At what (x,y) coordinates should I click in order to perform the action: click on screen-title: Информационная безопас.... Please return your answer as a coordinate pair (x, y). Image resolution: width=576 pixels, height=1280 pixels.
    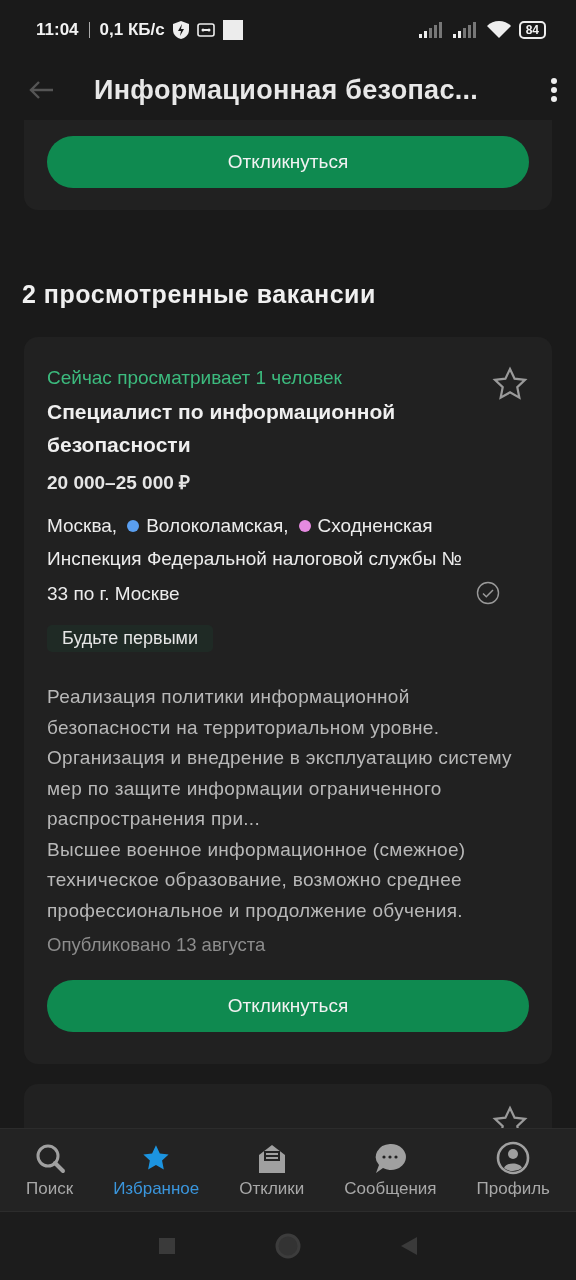
    Looking at the image, I should click on (287, 90).